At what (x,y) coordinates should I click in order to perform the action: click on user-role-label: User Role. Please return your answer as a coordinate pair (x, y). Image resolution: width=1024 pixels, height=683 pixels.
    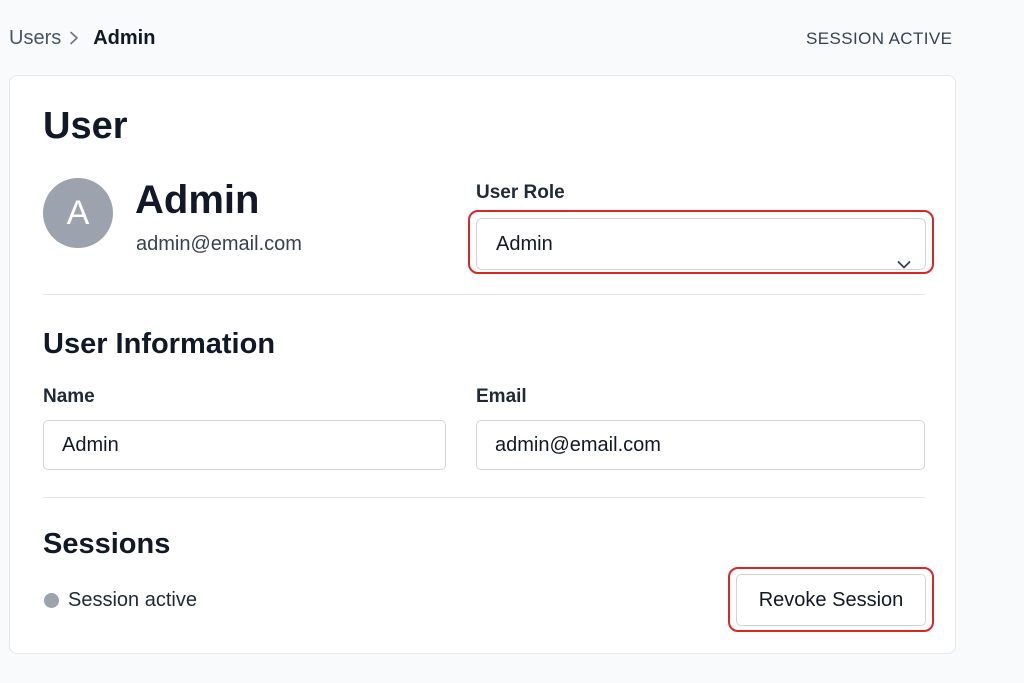
    Looking at the image, I should click on (520, 192).